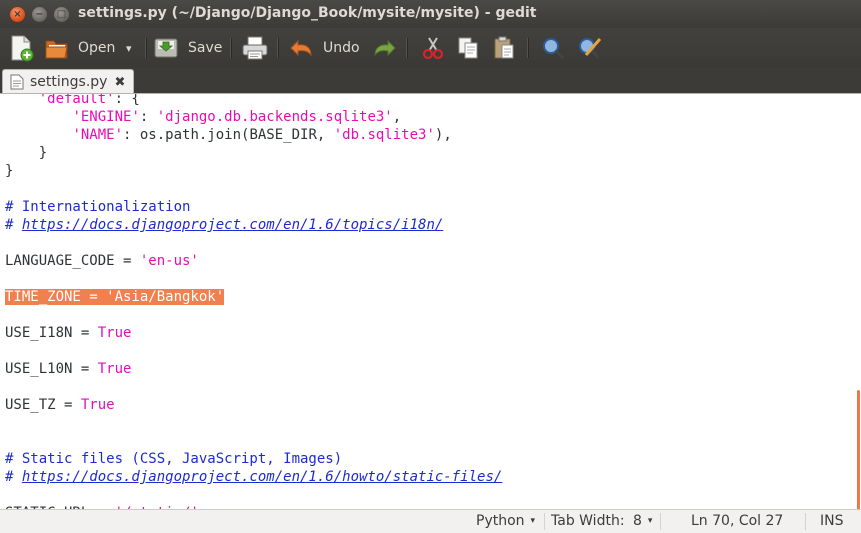  I want to click on find-replace-button, so click(590, 48).